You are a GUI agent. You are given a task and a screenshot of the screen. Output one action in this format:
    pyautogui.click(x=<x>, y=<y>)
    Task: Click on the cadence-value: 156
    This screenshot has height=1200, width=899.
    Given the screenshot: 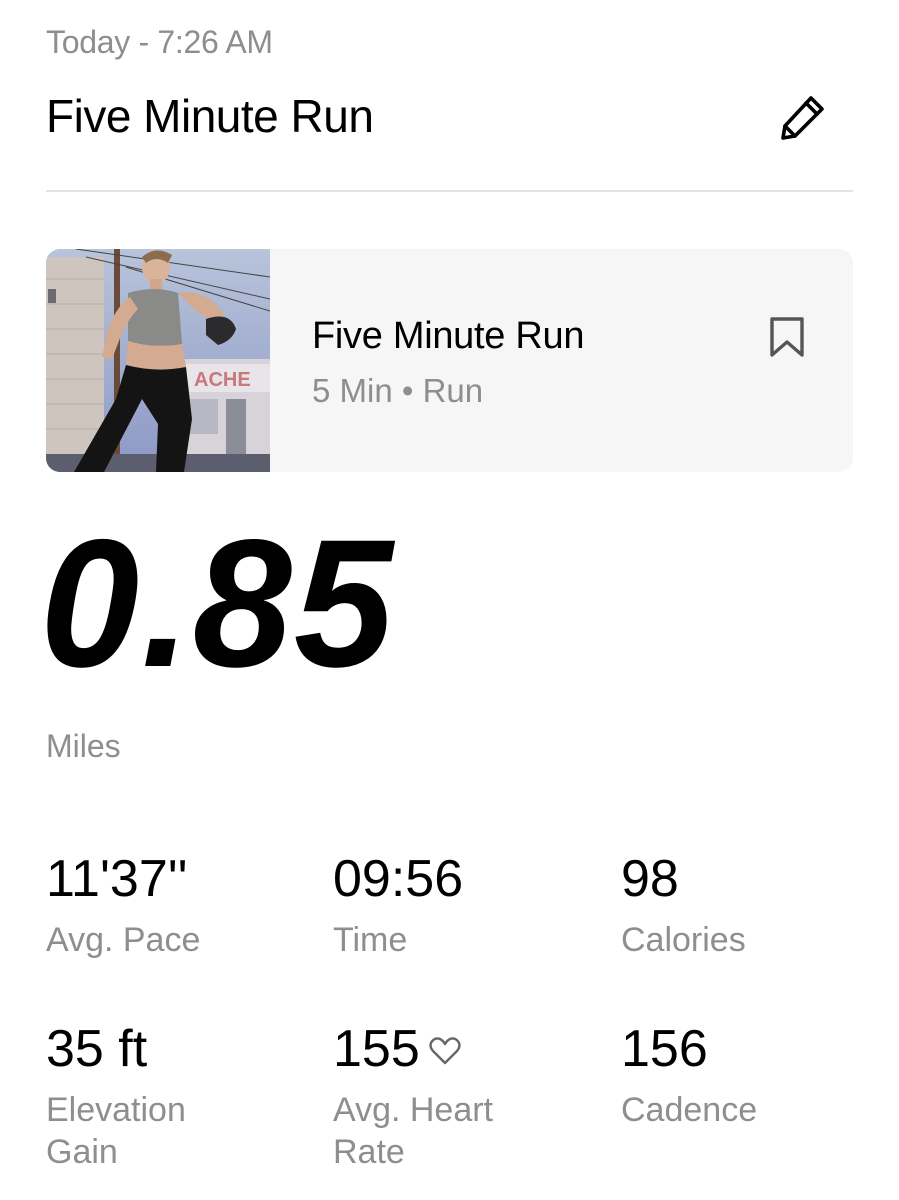 What is the action you would take?
    pyautogui.click(x=664, y=1049)
    